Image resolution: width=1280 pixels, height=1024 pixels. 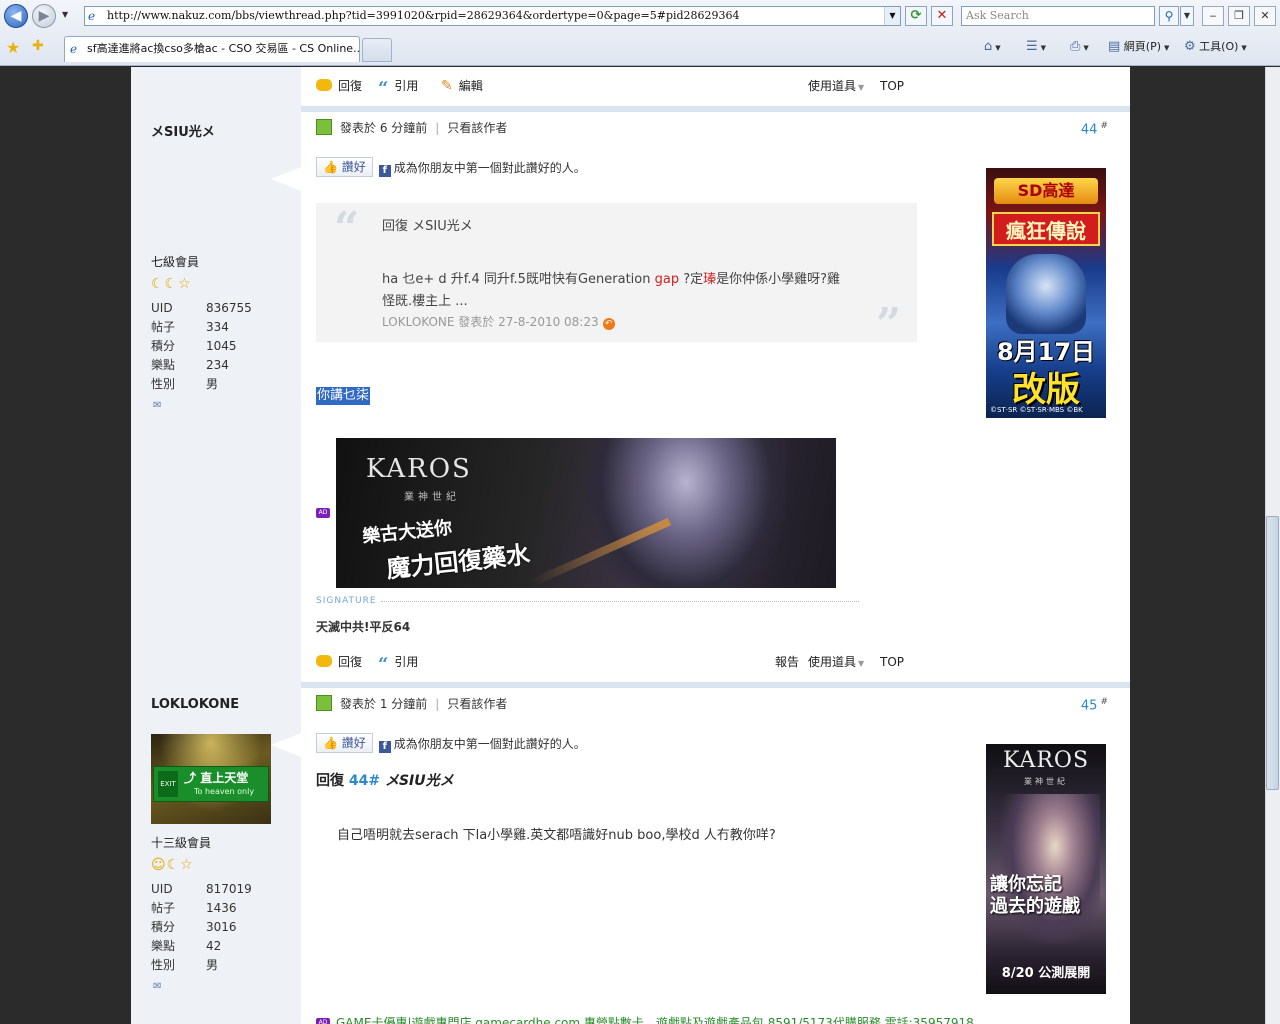 What do you see at coordinates (1213, 16) in the screenshot?
I see `minimize-button: ‒` at bounding box center [1213, 16].